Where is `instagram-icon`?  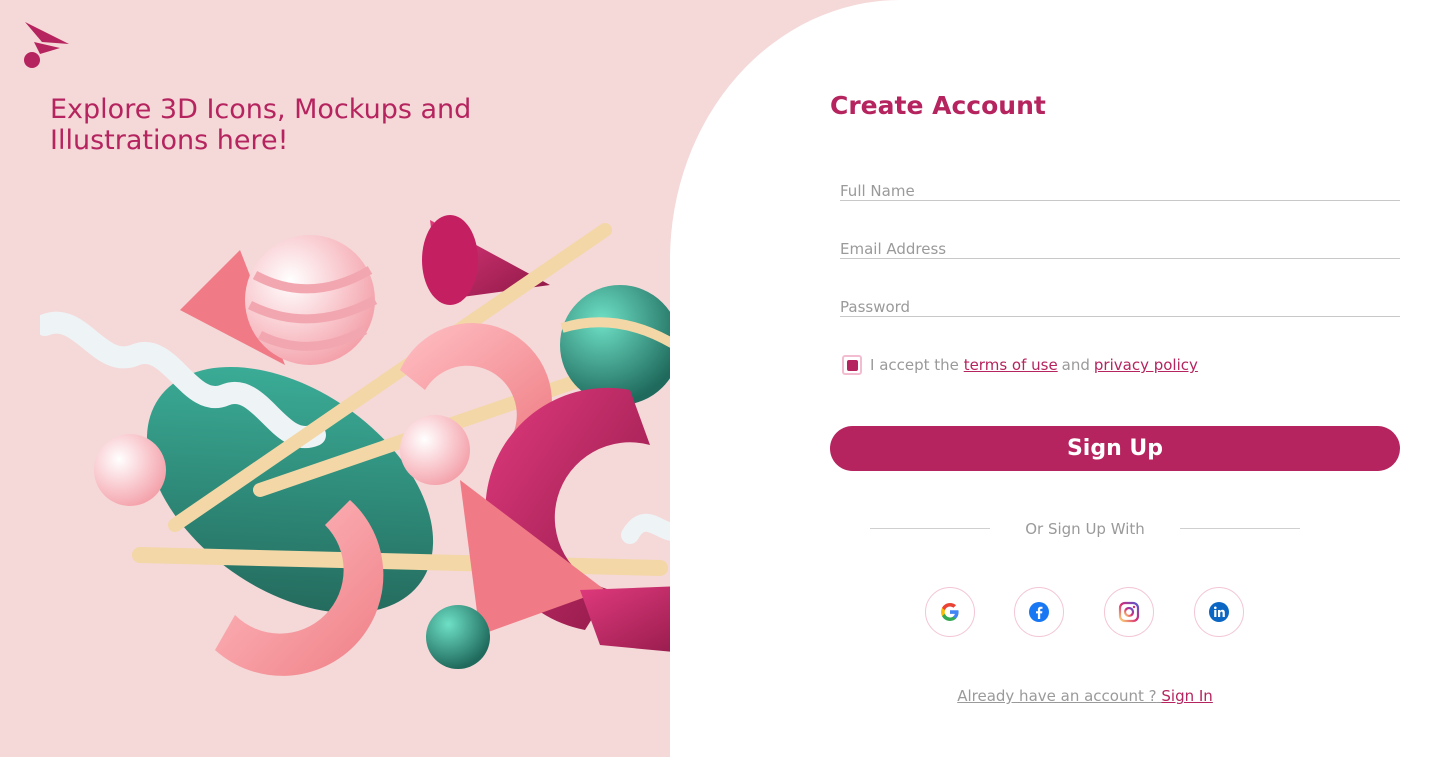
instagram-icon is located at coordinates (1129, 612).